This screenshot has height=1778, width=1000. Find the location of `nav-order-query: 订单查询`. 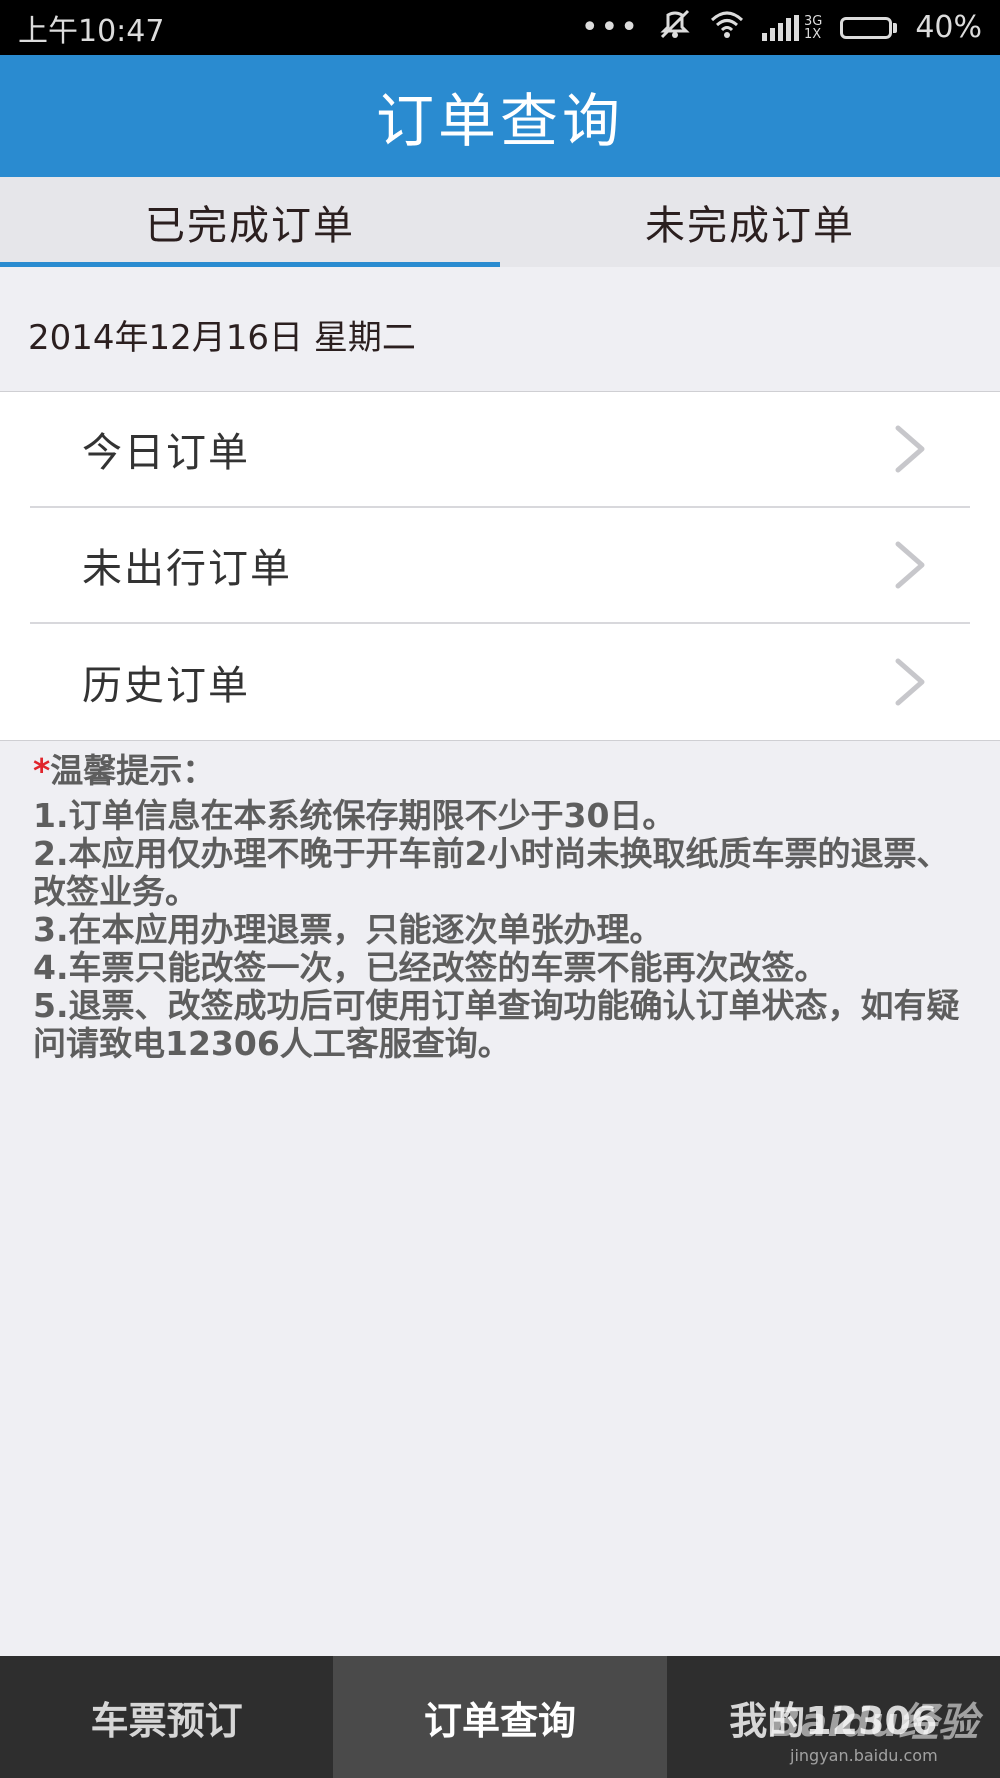

nav-order-query: 订单查询 is located at coordinates (500, 1717).